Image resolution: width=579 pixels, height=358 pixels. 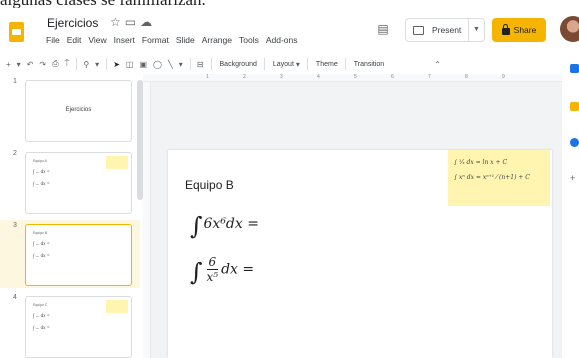 I want to click on filmstrip-slide-4: 4 Equipo C ∫ ... dx = ∫ ... dx =, so click(x=70, y=325).